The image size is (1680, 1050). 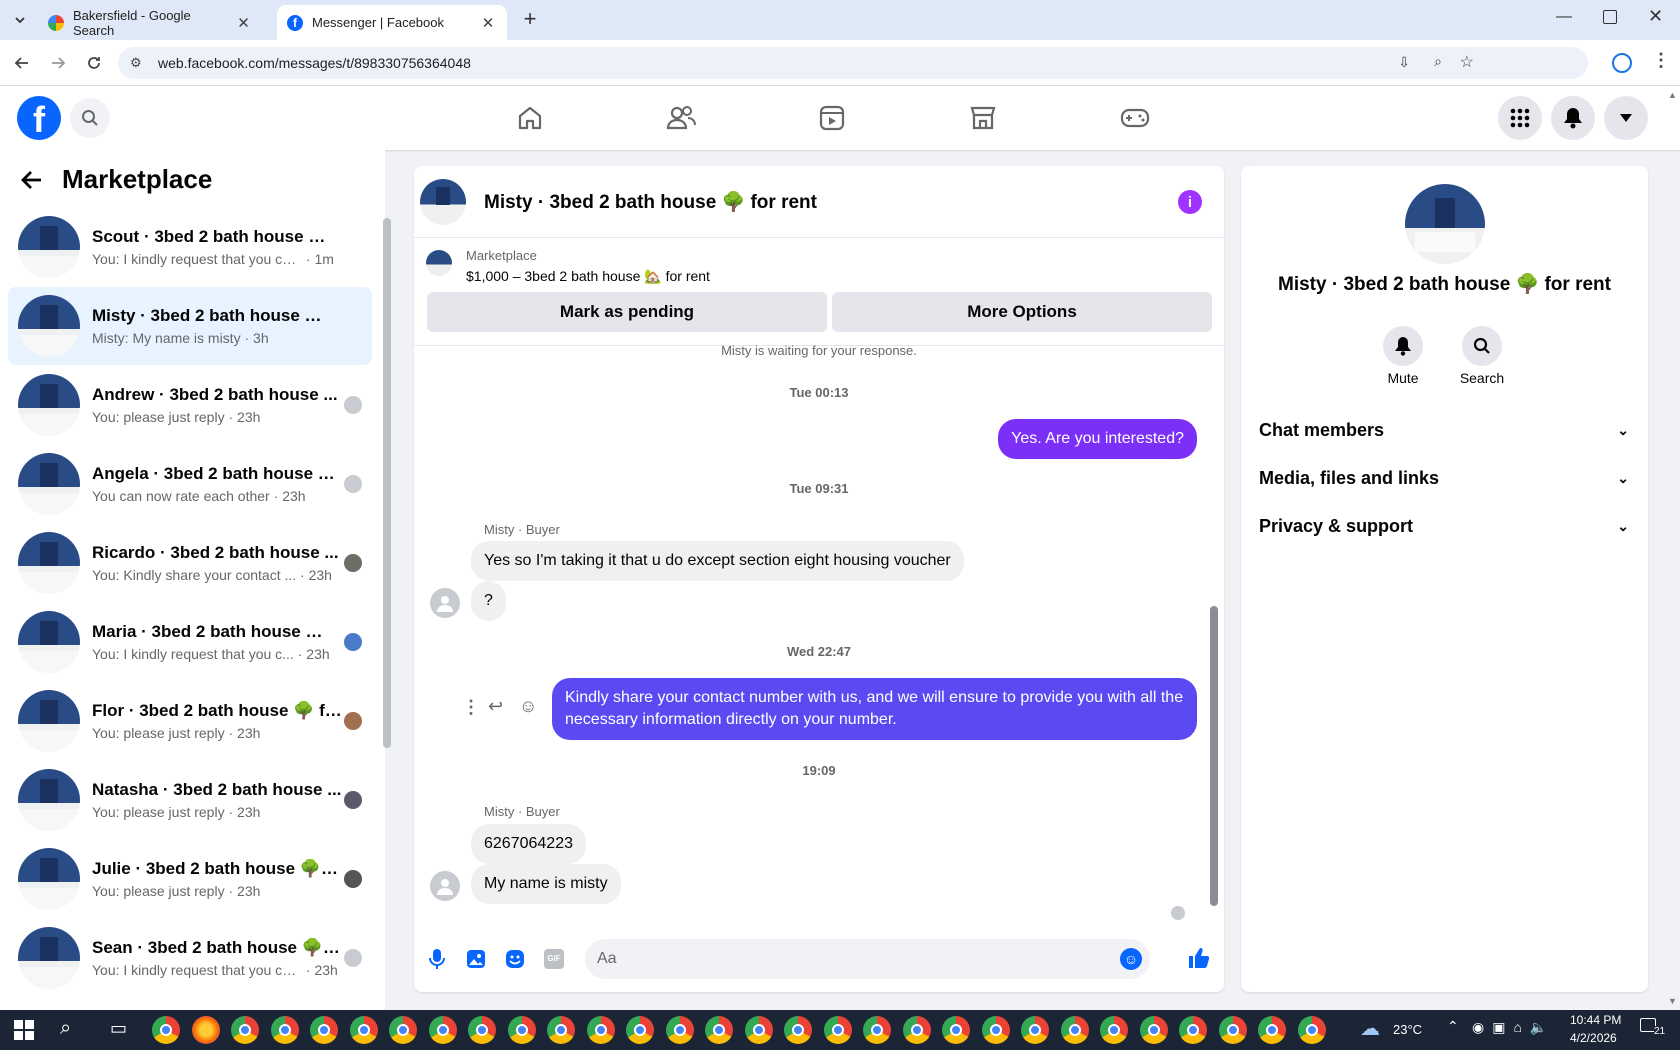 What do you see at coordinates (1467, 62) in the screenshot?
I see `bookmark-star-icon: ☆` at bounding box center [1467, 62].